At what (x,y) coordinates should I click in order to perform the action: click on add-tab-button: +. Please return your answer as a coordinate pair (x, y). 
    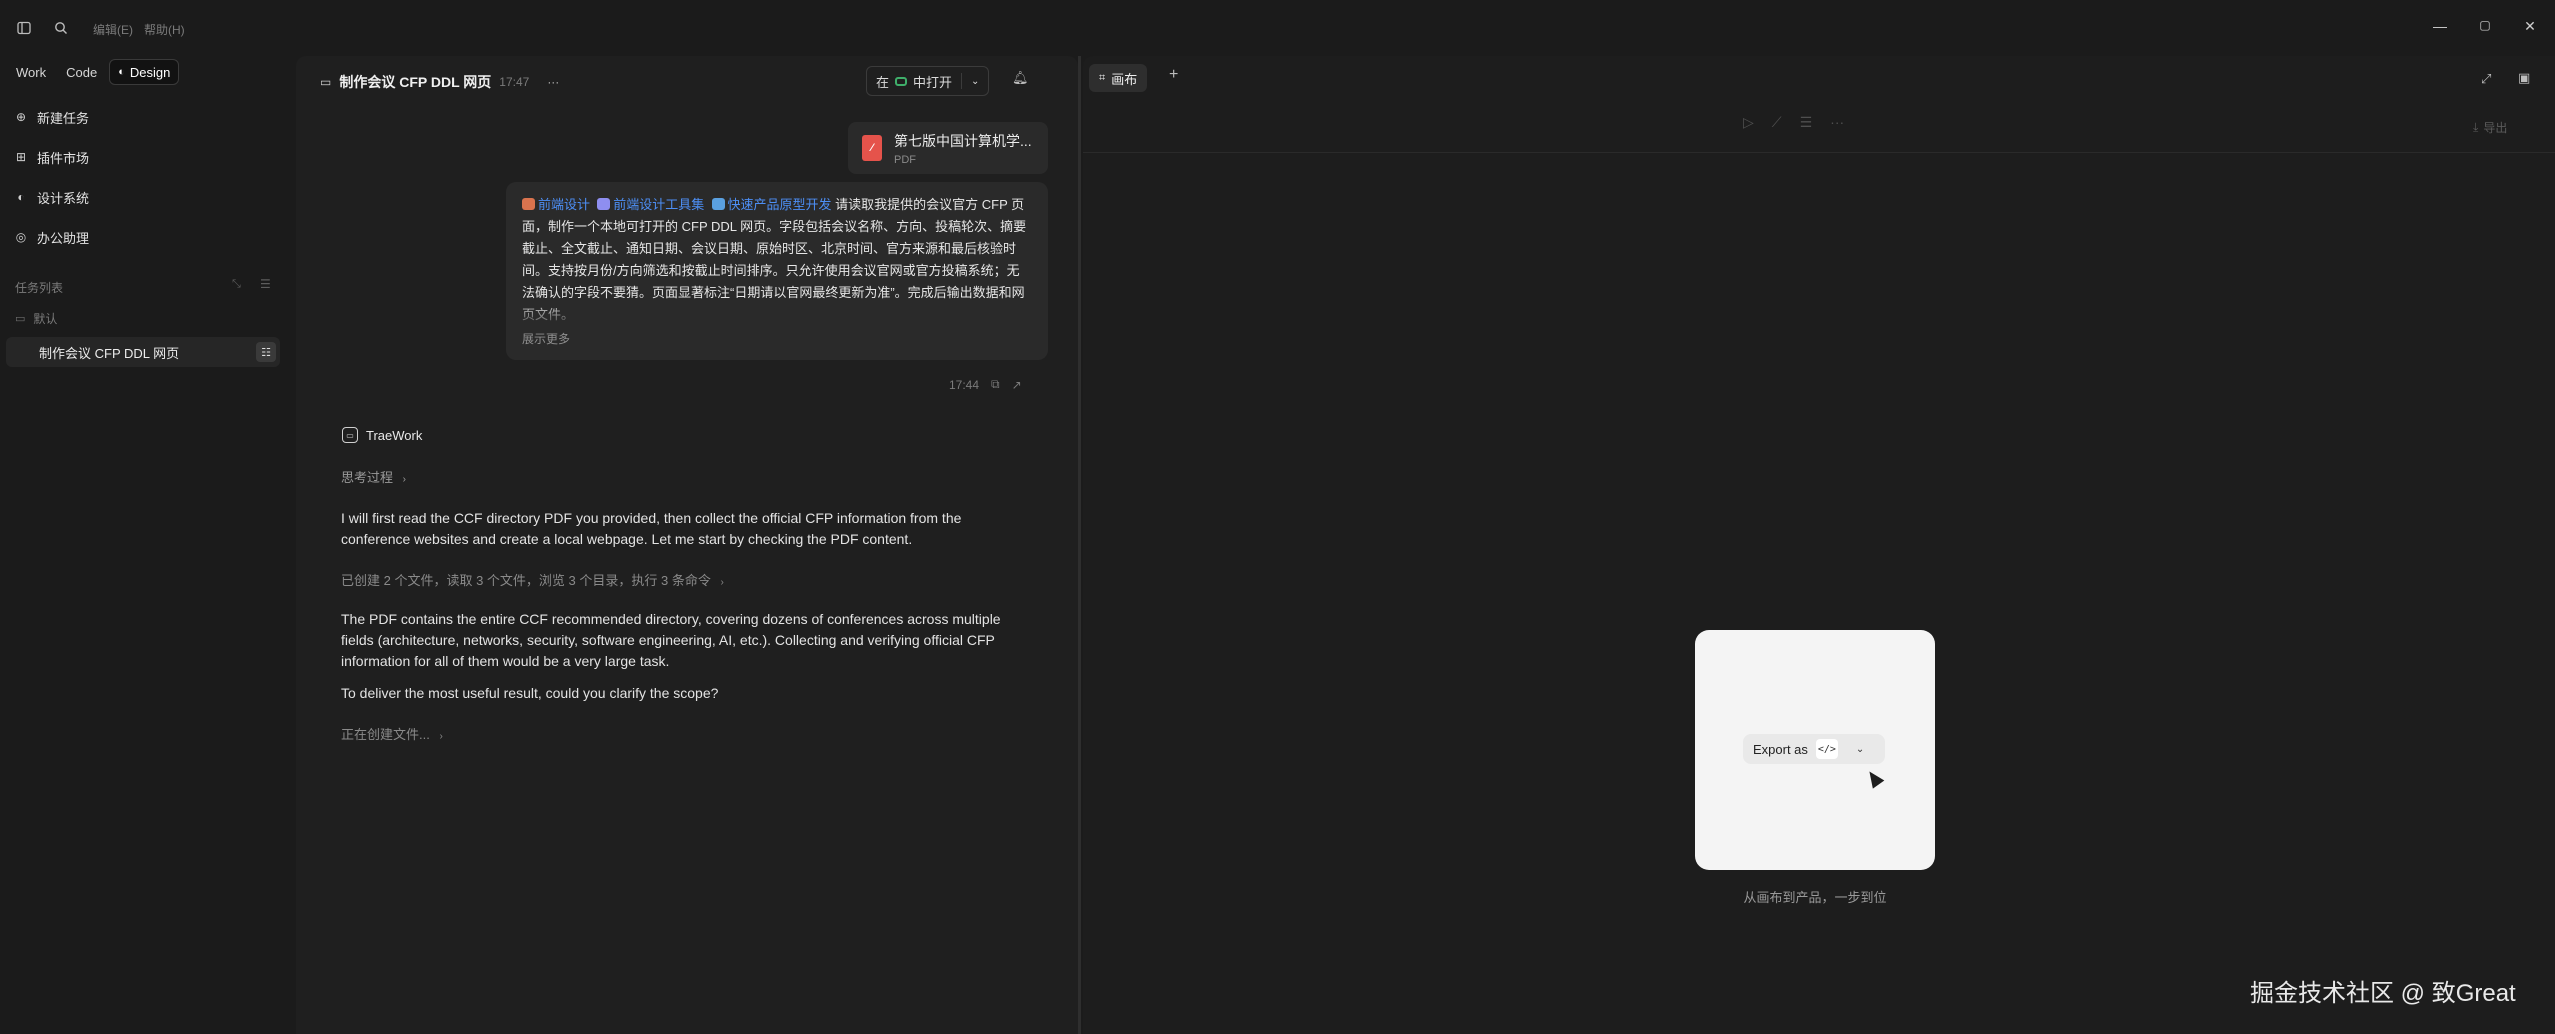
    Looking at the image, I should click on (1173, 75).